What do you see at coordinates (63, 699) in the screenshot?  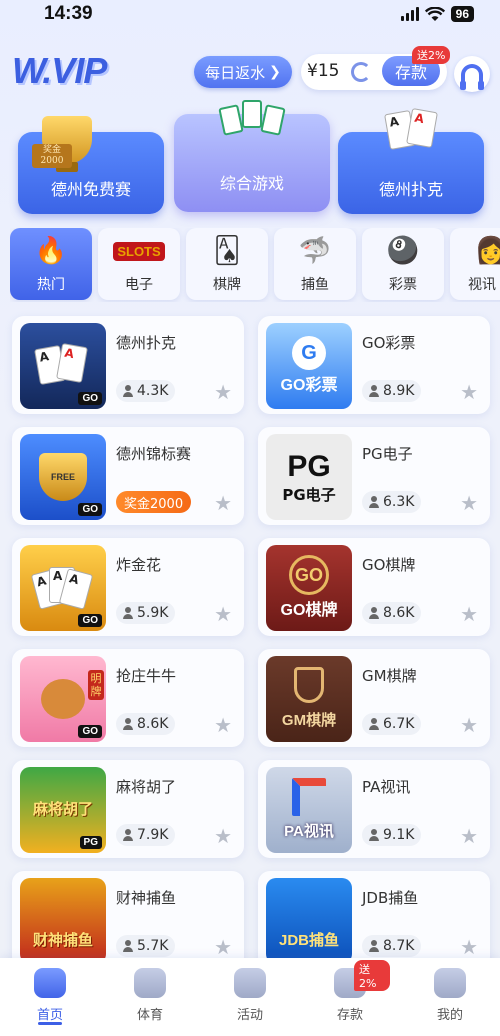 I see `bull-mascot` at bounding box center [63, 699].